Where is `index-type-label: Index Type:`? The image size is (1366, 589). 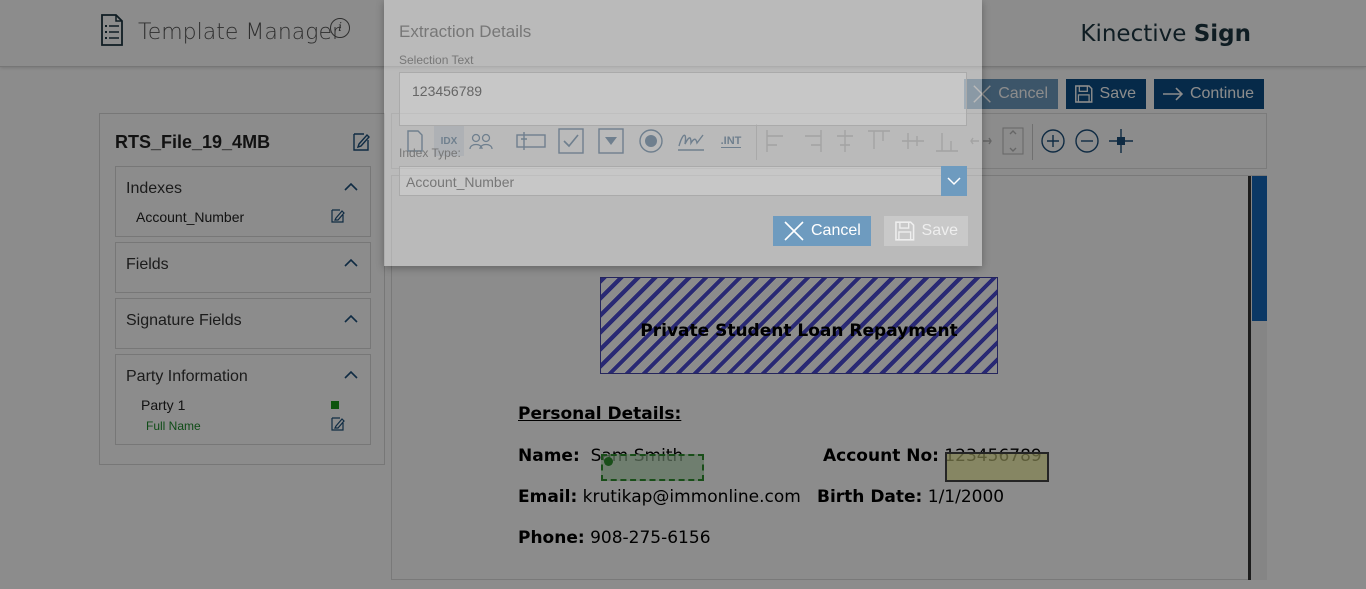 index-type-label: Index Type: is located at coordinates (430, 153).